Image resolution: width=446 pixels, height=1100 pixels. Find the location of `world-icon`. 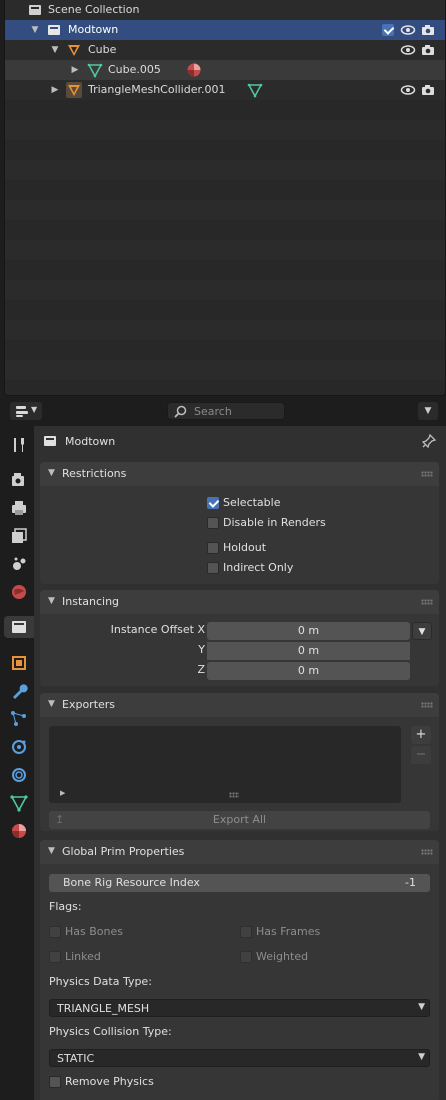

world-icon is located at coordinates (19, 592).